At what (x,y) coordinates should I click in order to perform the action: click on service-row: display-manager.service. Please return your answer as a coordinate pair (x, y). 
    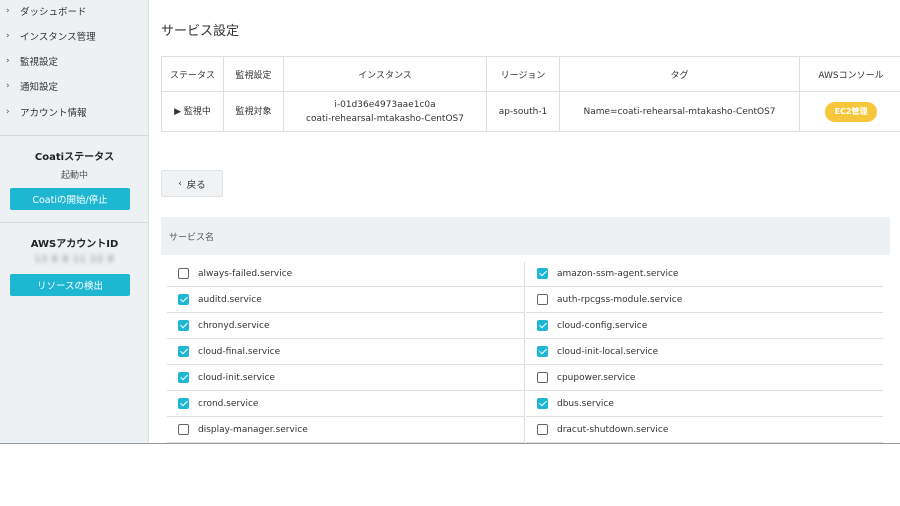
    Looking at the image, I should click on (345, 430).